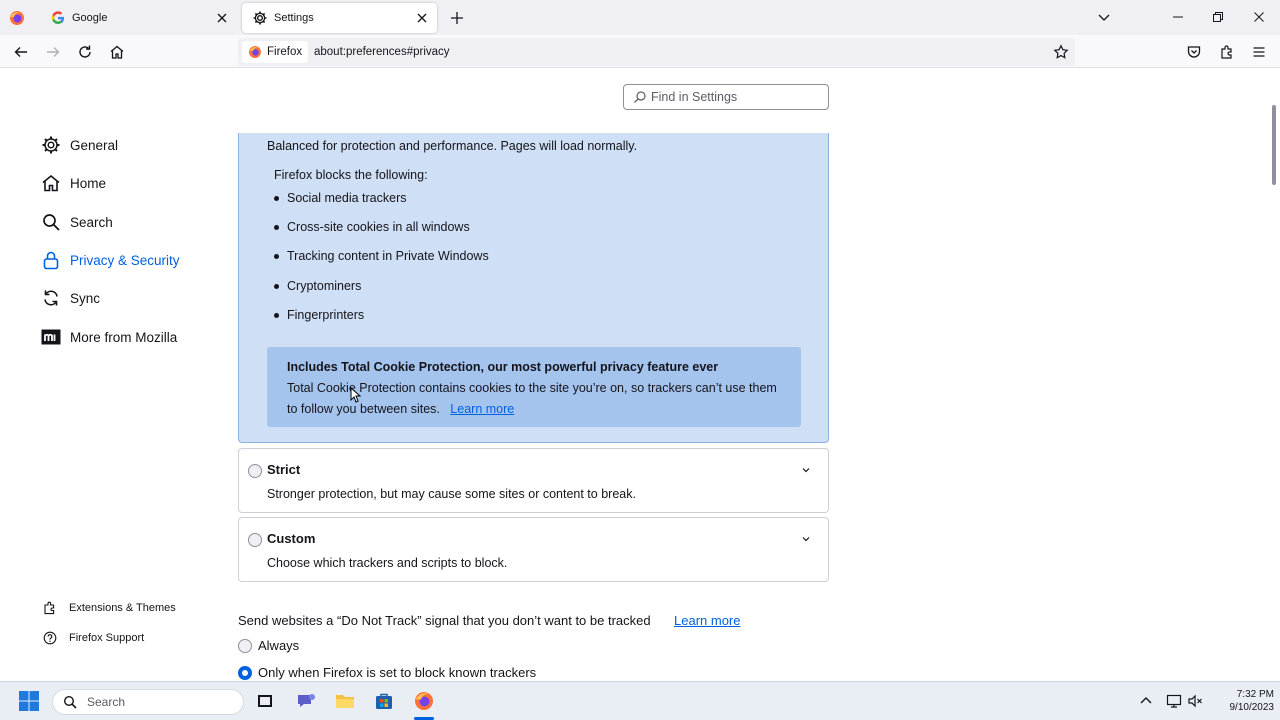 The height and width of the screenshot is (720, 1280). What do you see at coordinates (29, 701) in the screenshot?
I see `windows-start-icon` at bounding box center [29, 701].